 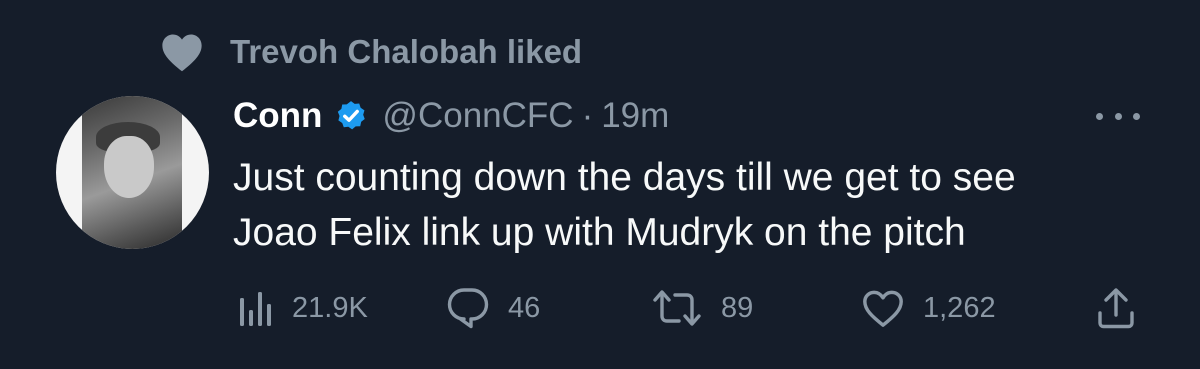 What do you see at coordinates (883, 308) in the screenshot?
I see `heart-outline-icon` at bounding box center [883, 308].